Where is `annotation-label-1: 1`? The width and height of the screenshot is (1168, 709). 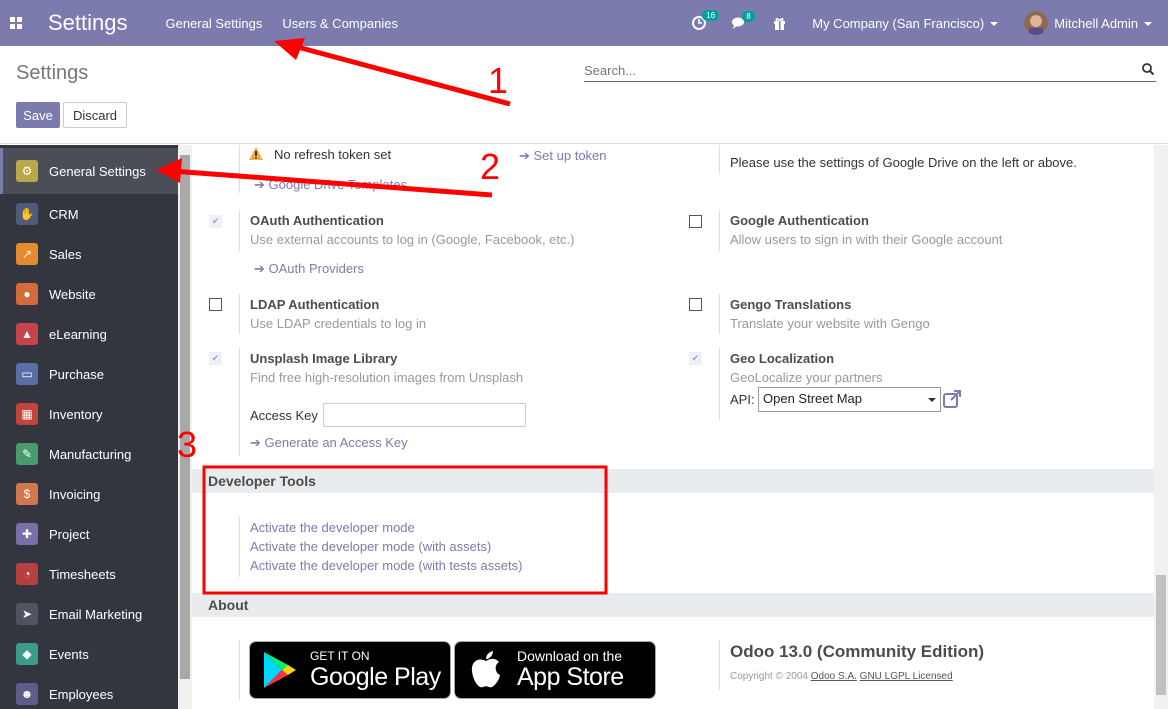
annotation-label-1: 1 is located at coordinates (498, 80).